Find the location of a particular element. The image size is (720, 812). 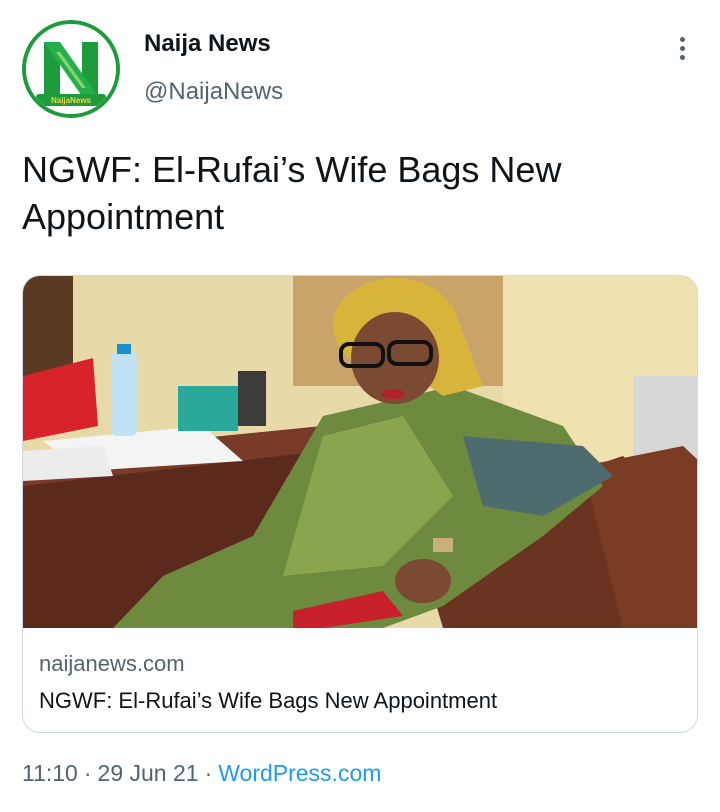

tweet-source-link: WordPress.com is located at coordinates (299, 773).